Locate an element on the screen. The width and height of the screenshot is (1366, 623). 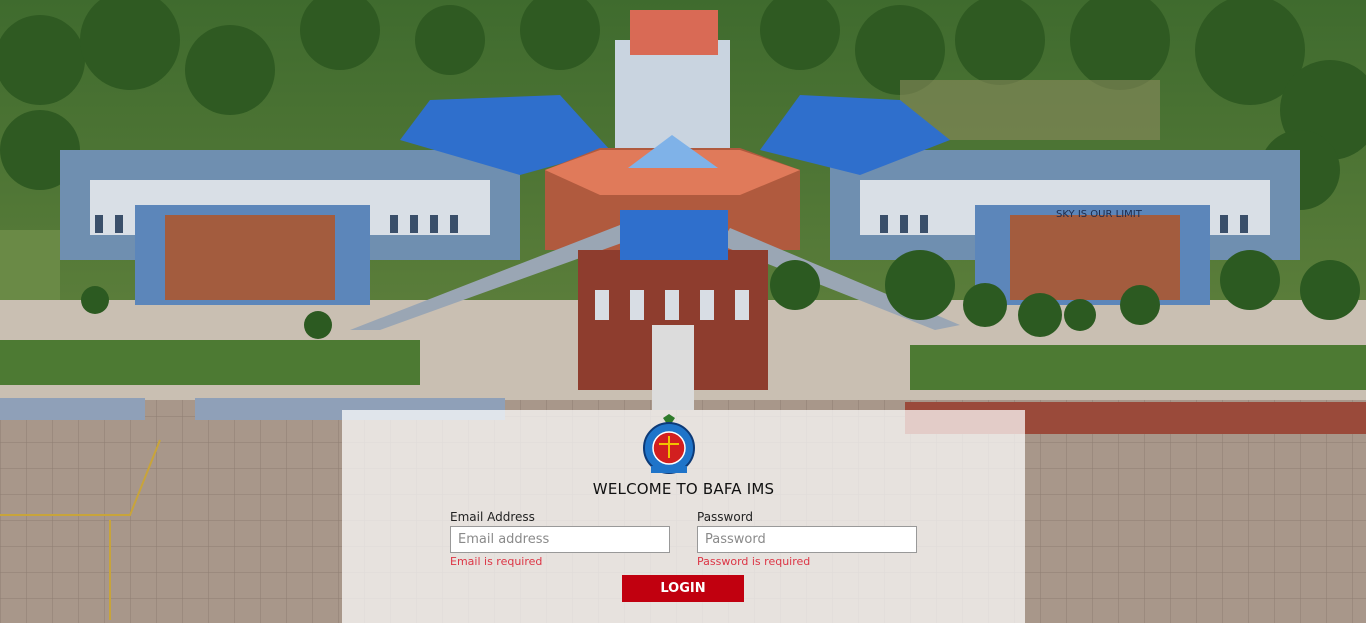
password-input is located at coordinates (807, 539).